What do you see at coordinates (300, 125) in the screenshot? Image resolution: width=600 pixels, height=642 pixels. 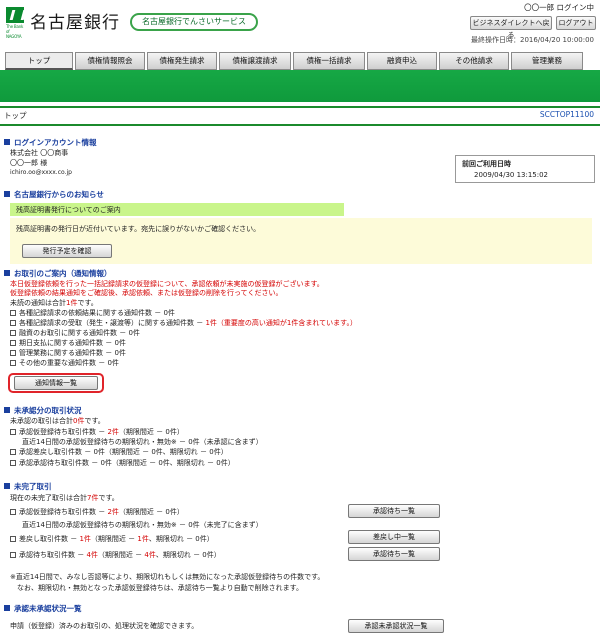 I see `divider` at bounding box center [300, 125].